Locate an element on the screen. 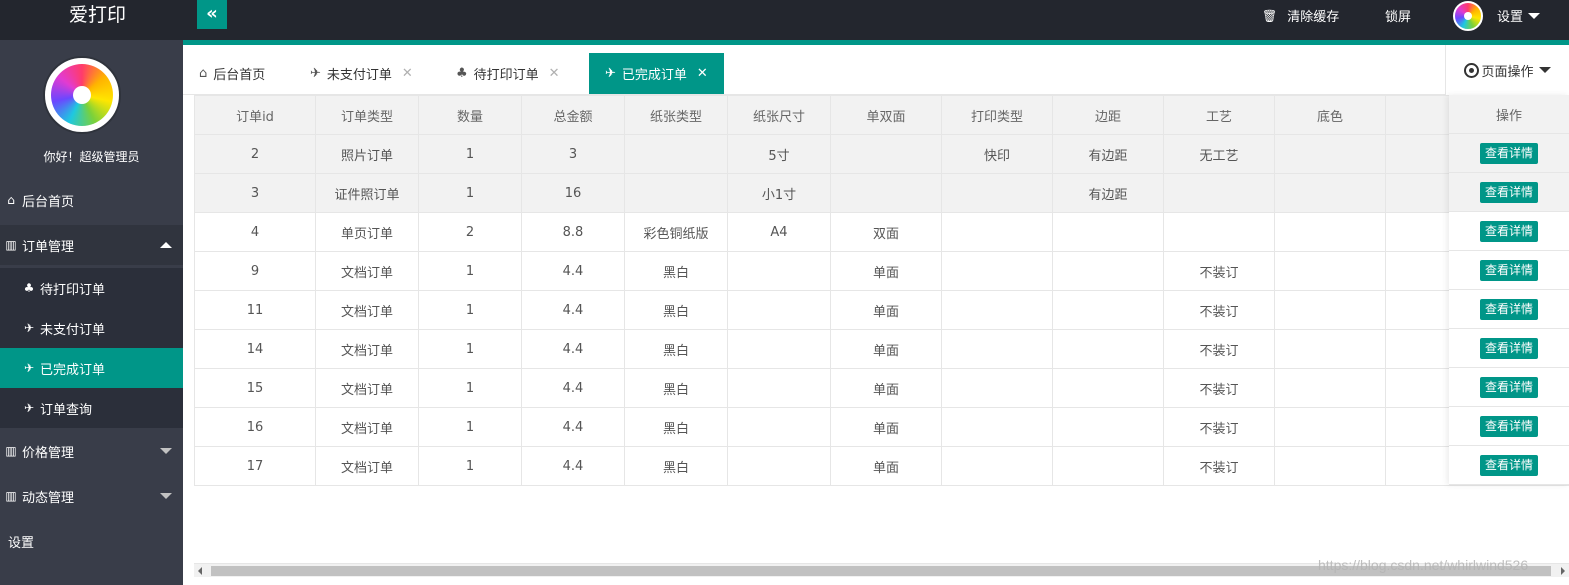 This screenshot has height=585, width=1569. table-cell: 8.8 is located at coordinates (573, 232).